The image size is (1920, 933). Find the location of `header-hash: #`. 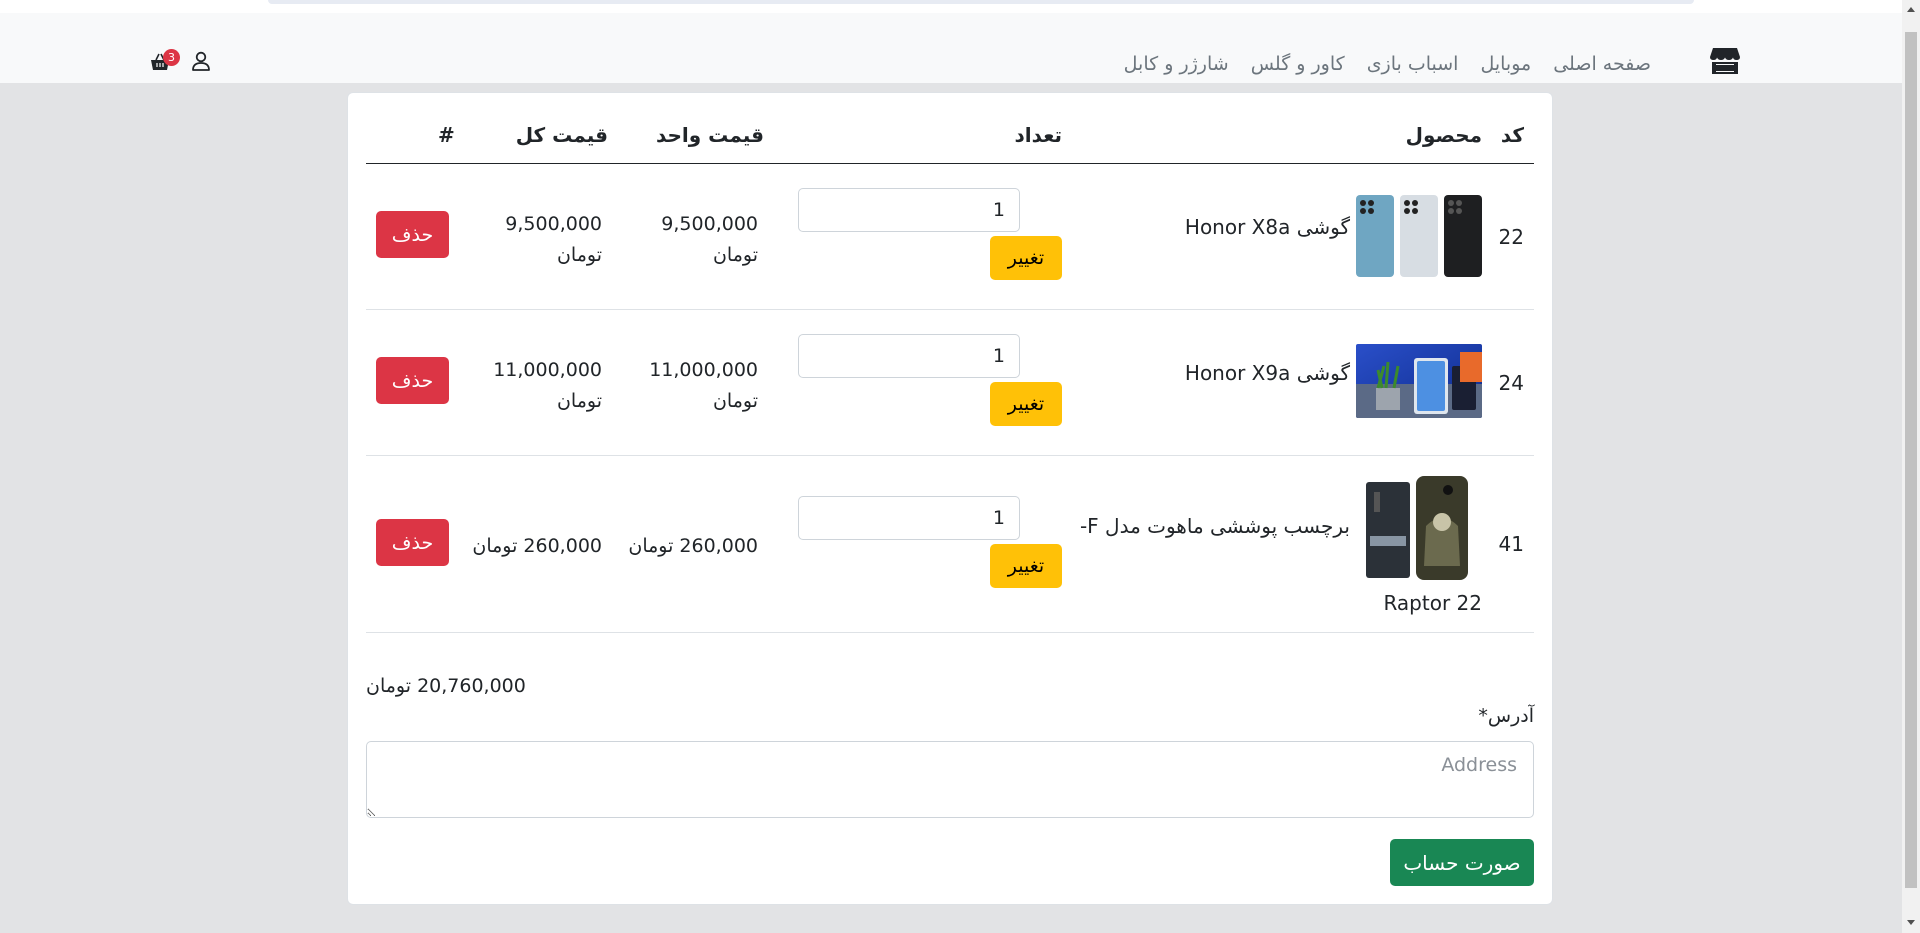

header-hash: # is located at coordinates (446, 135).